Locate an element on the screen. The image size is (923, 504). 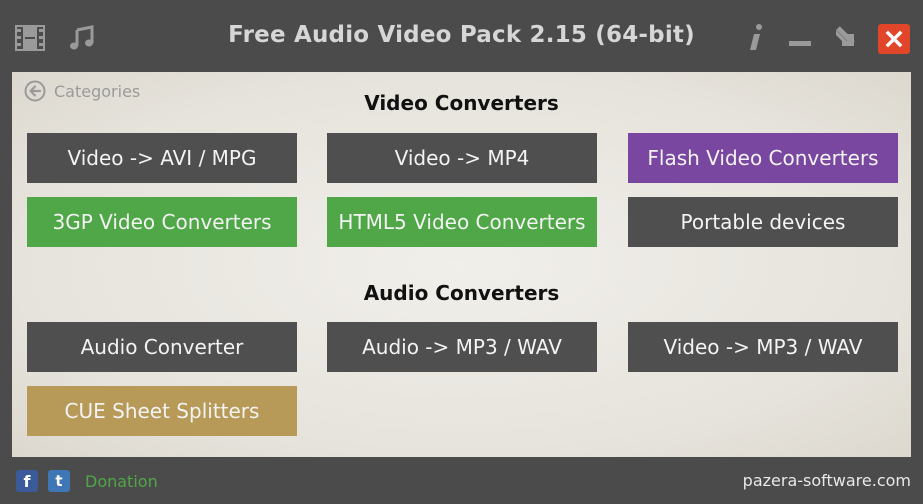
minimize-icon is located at coordinates (800, 38).